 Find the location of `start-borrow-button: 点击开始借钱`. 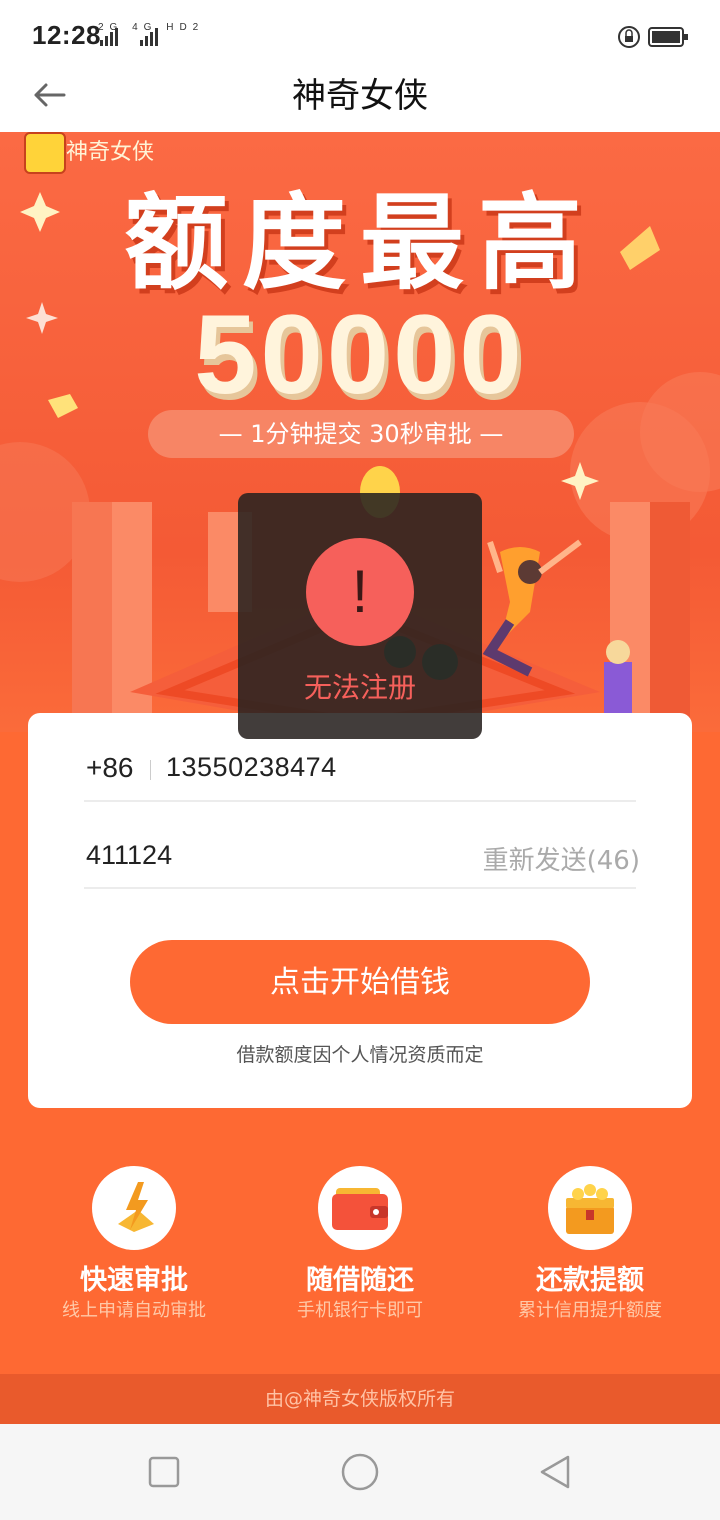

start-borrow-button: 点击开始借钱 is located at coordinates (360, 982).